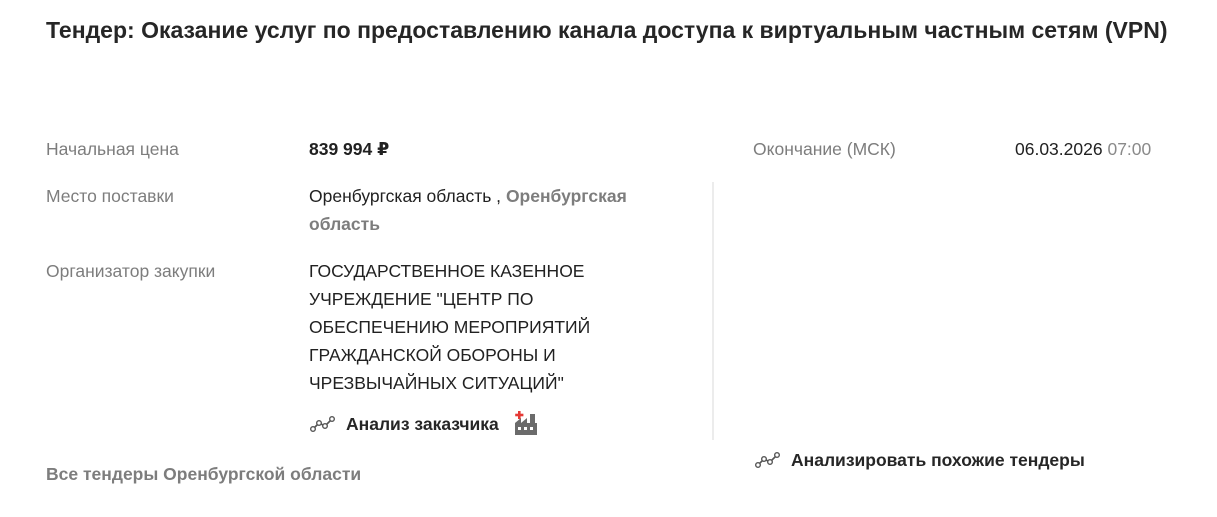 The width and height of the screenshot is (1217, 517). I want to click on end-label: Окончание (МСК), so click(824, 149).